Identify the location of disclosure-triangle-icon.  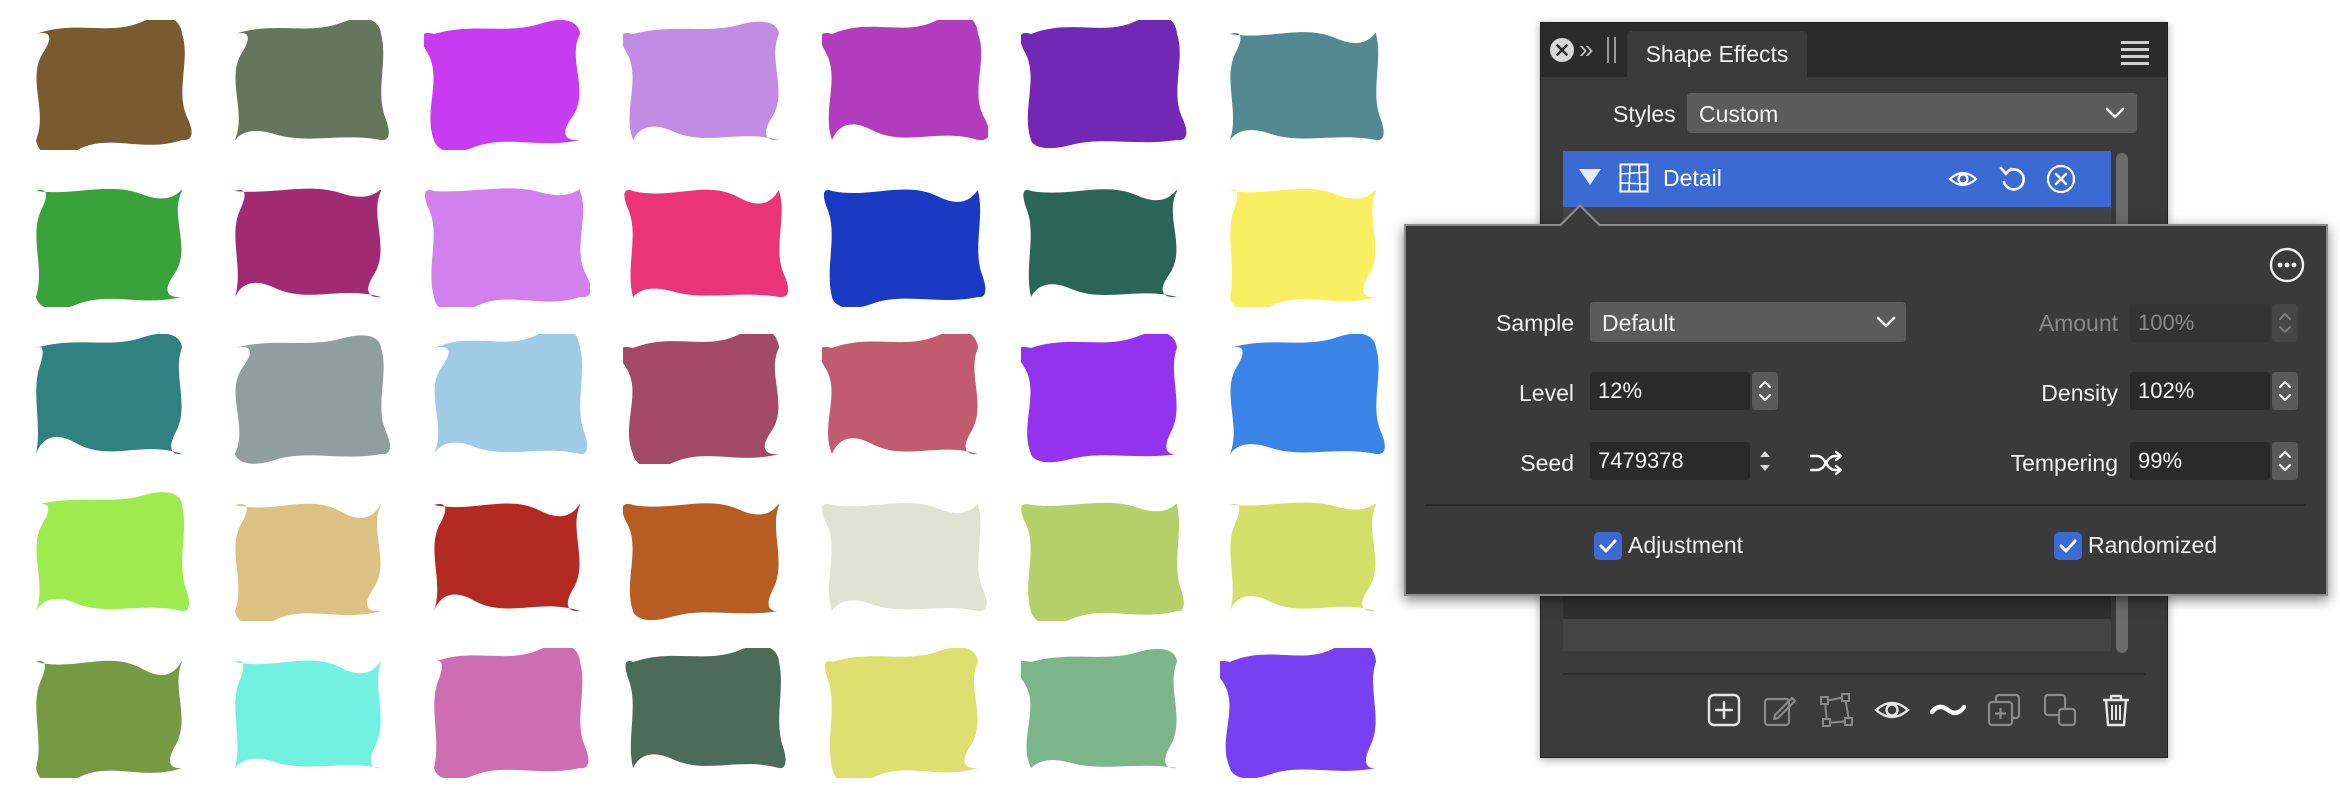
(1590, 177).